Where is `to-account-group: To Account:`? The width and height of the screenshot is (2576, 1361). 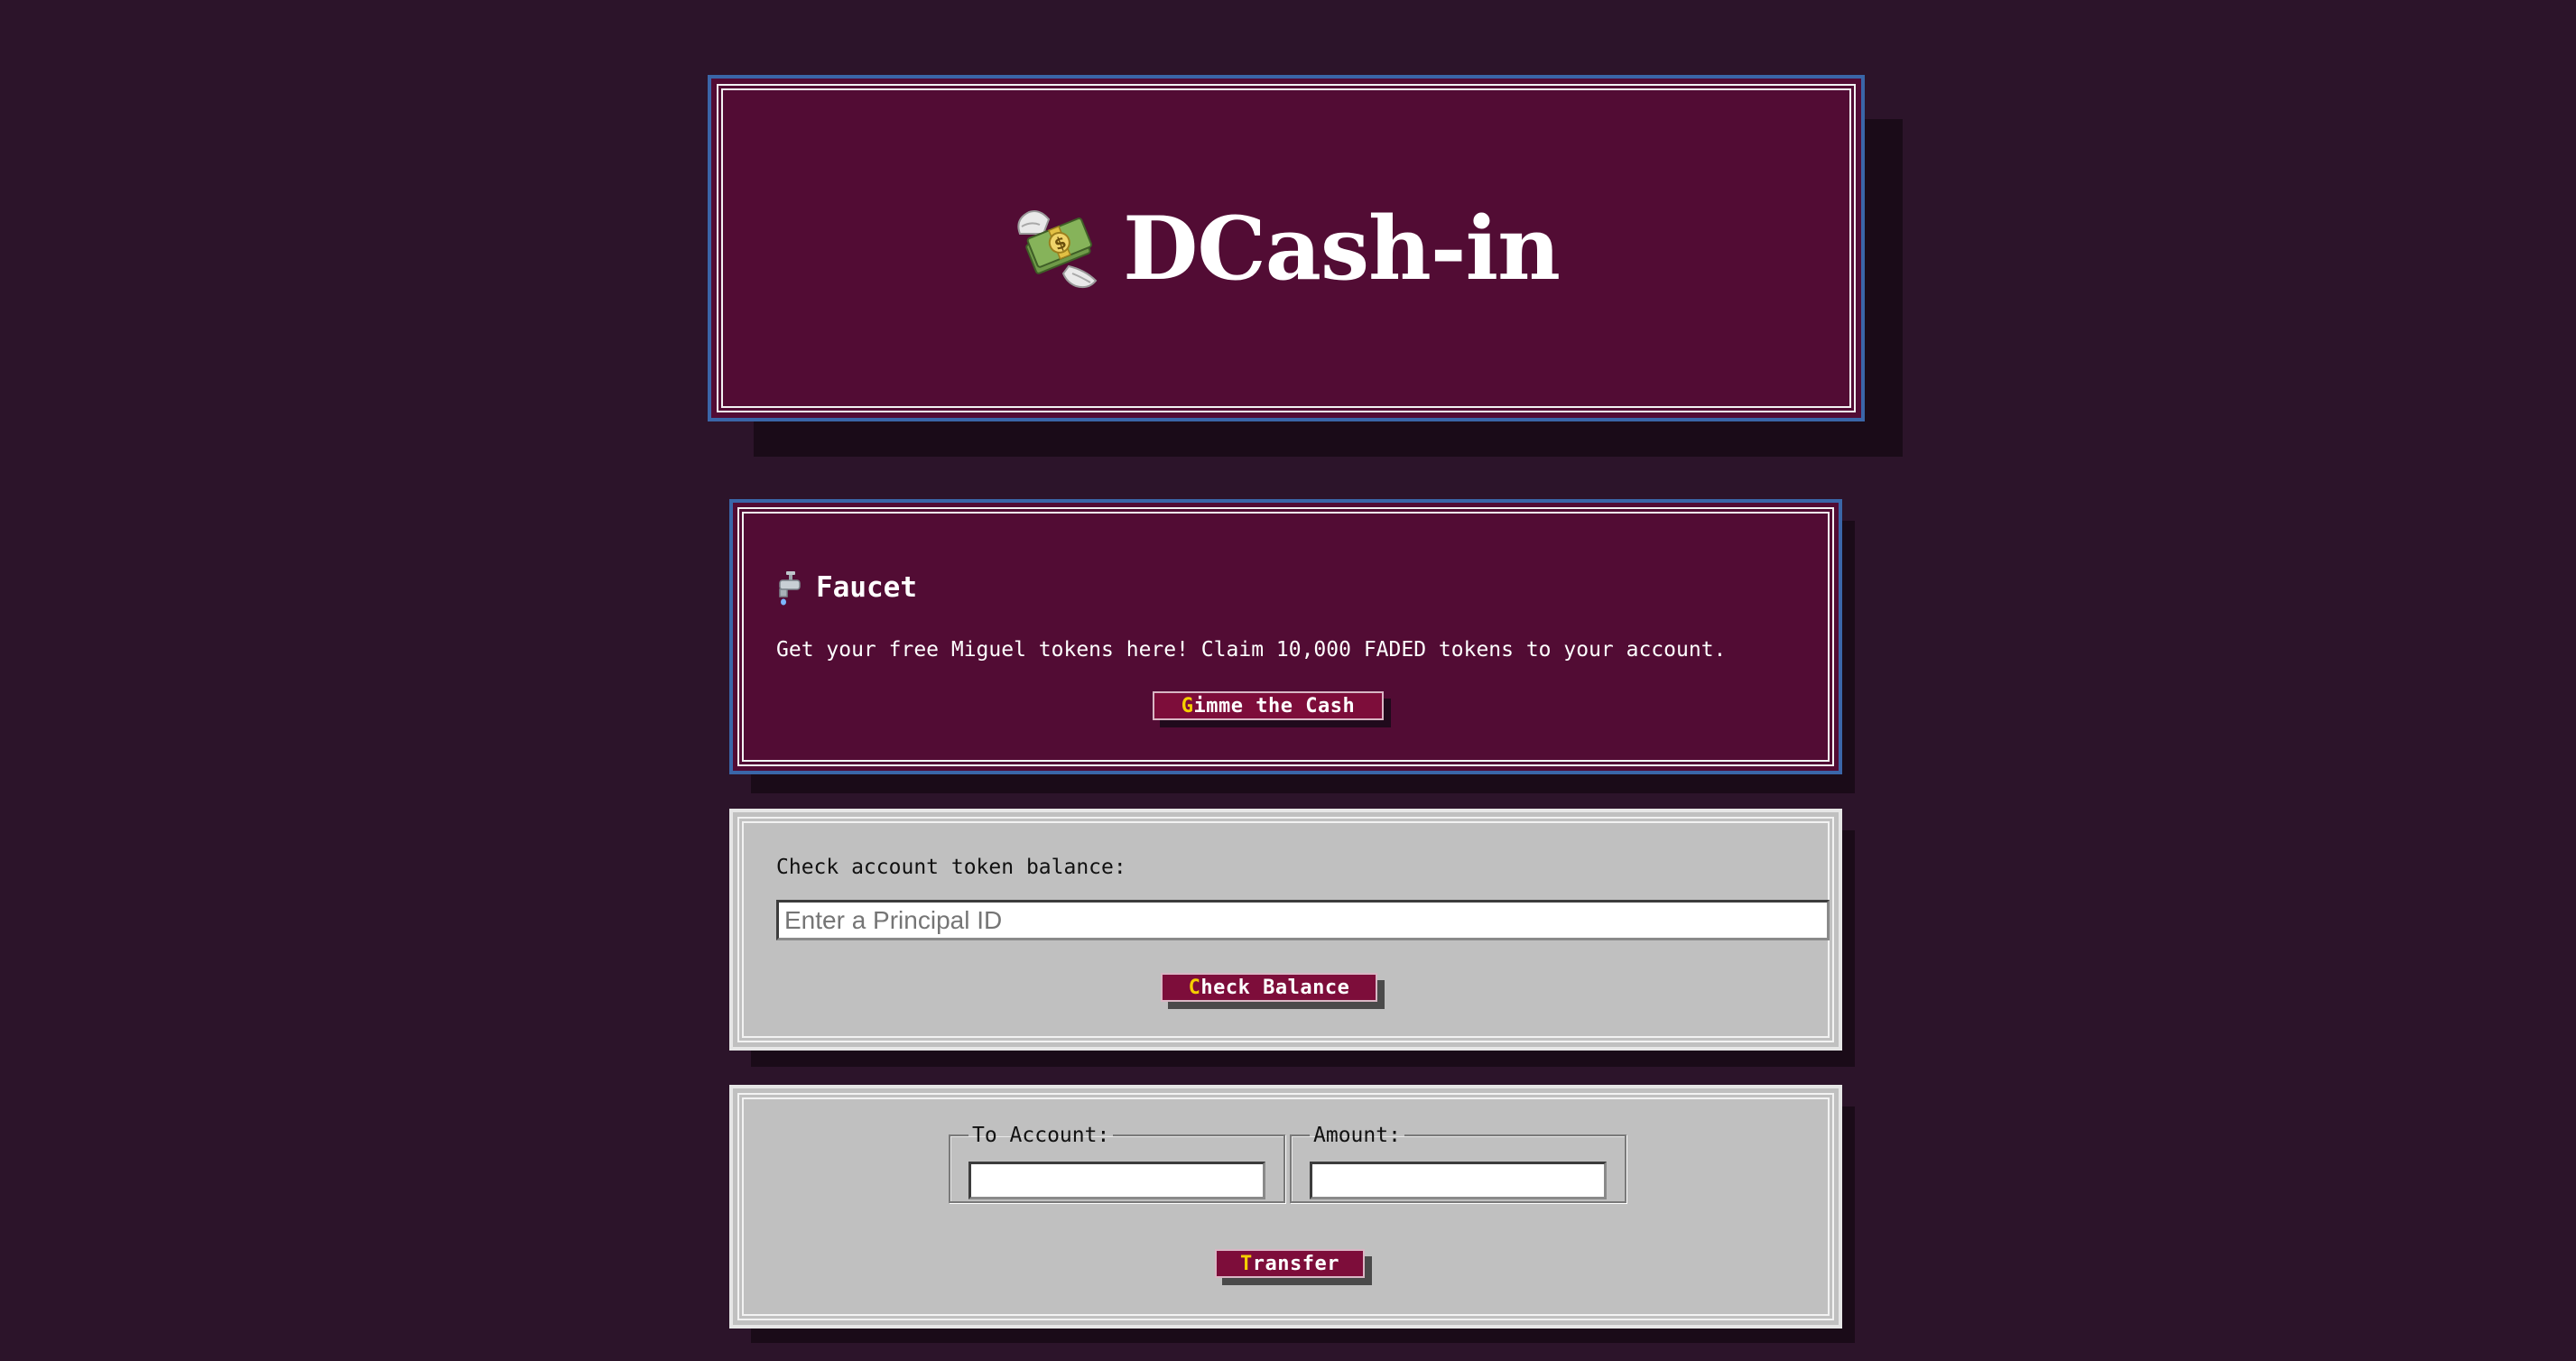 to-account-group: To Account: is located at coordinates (1117, 1163).